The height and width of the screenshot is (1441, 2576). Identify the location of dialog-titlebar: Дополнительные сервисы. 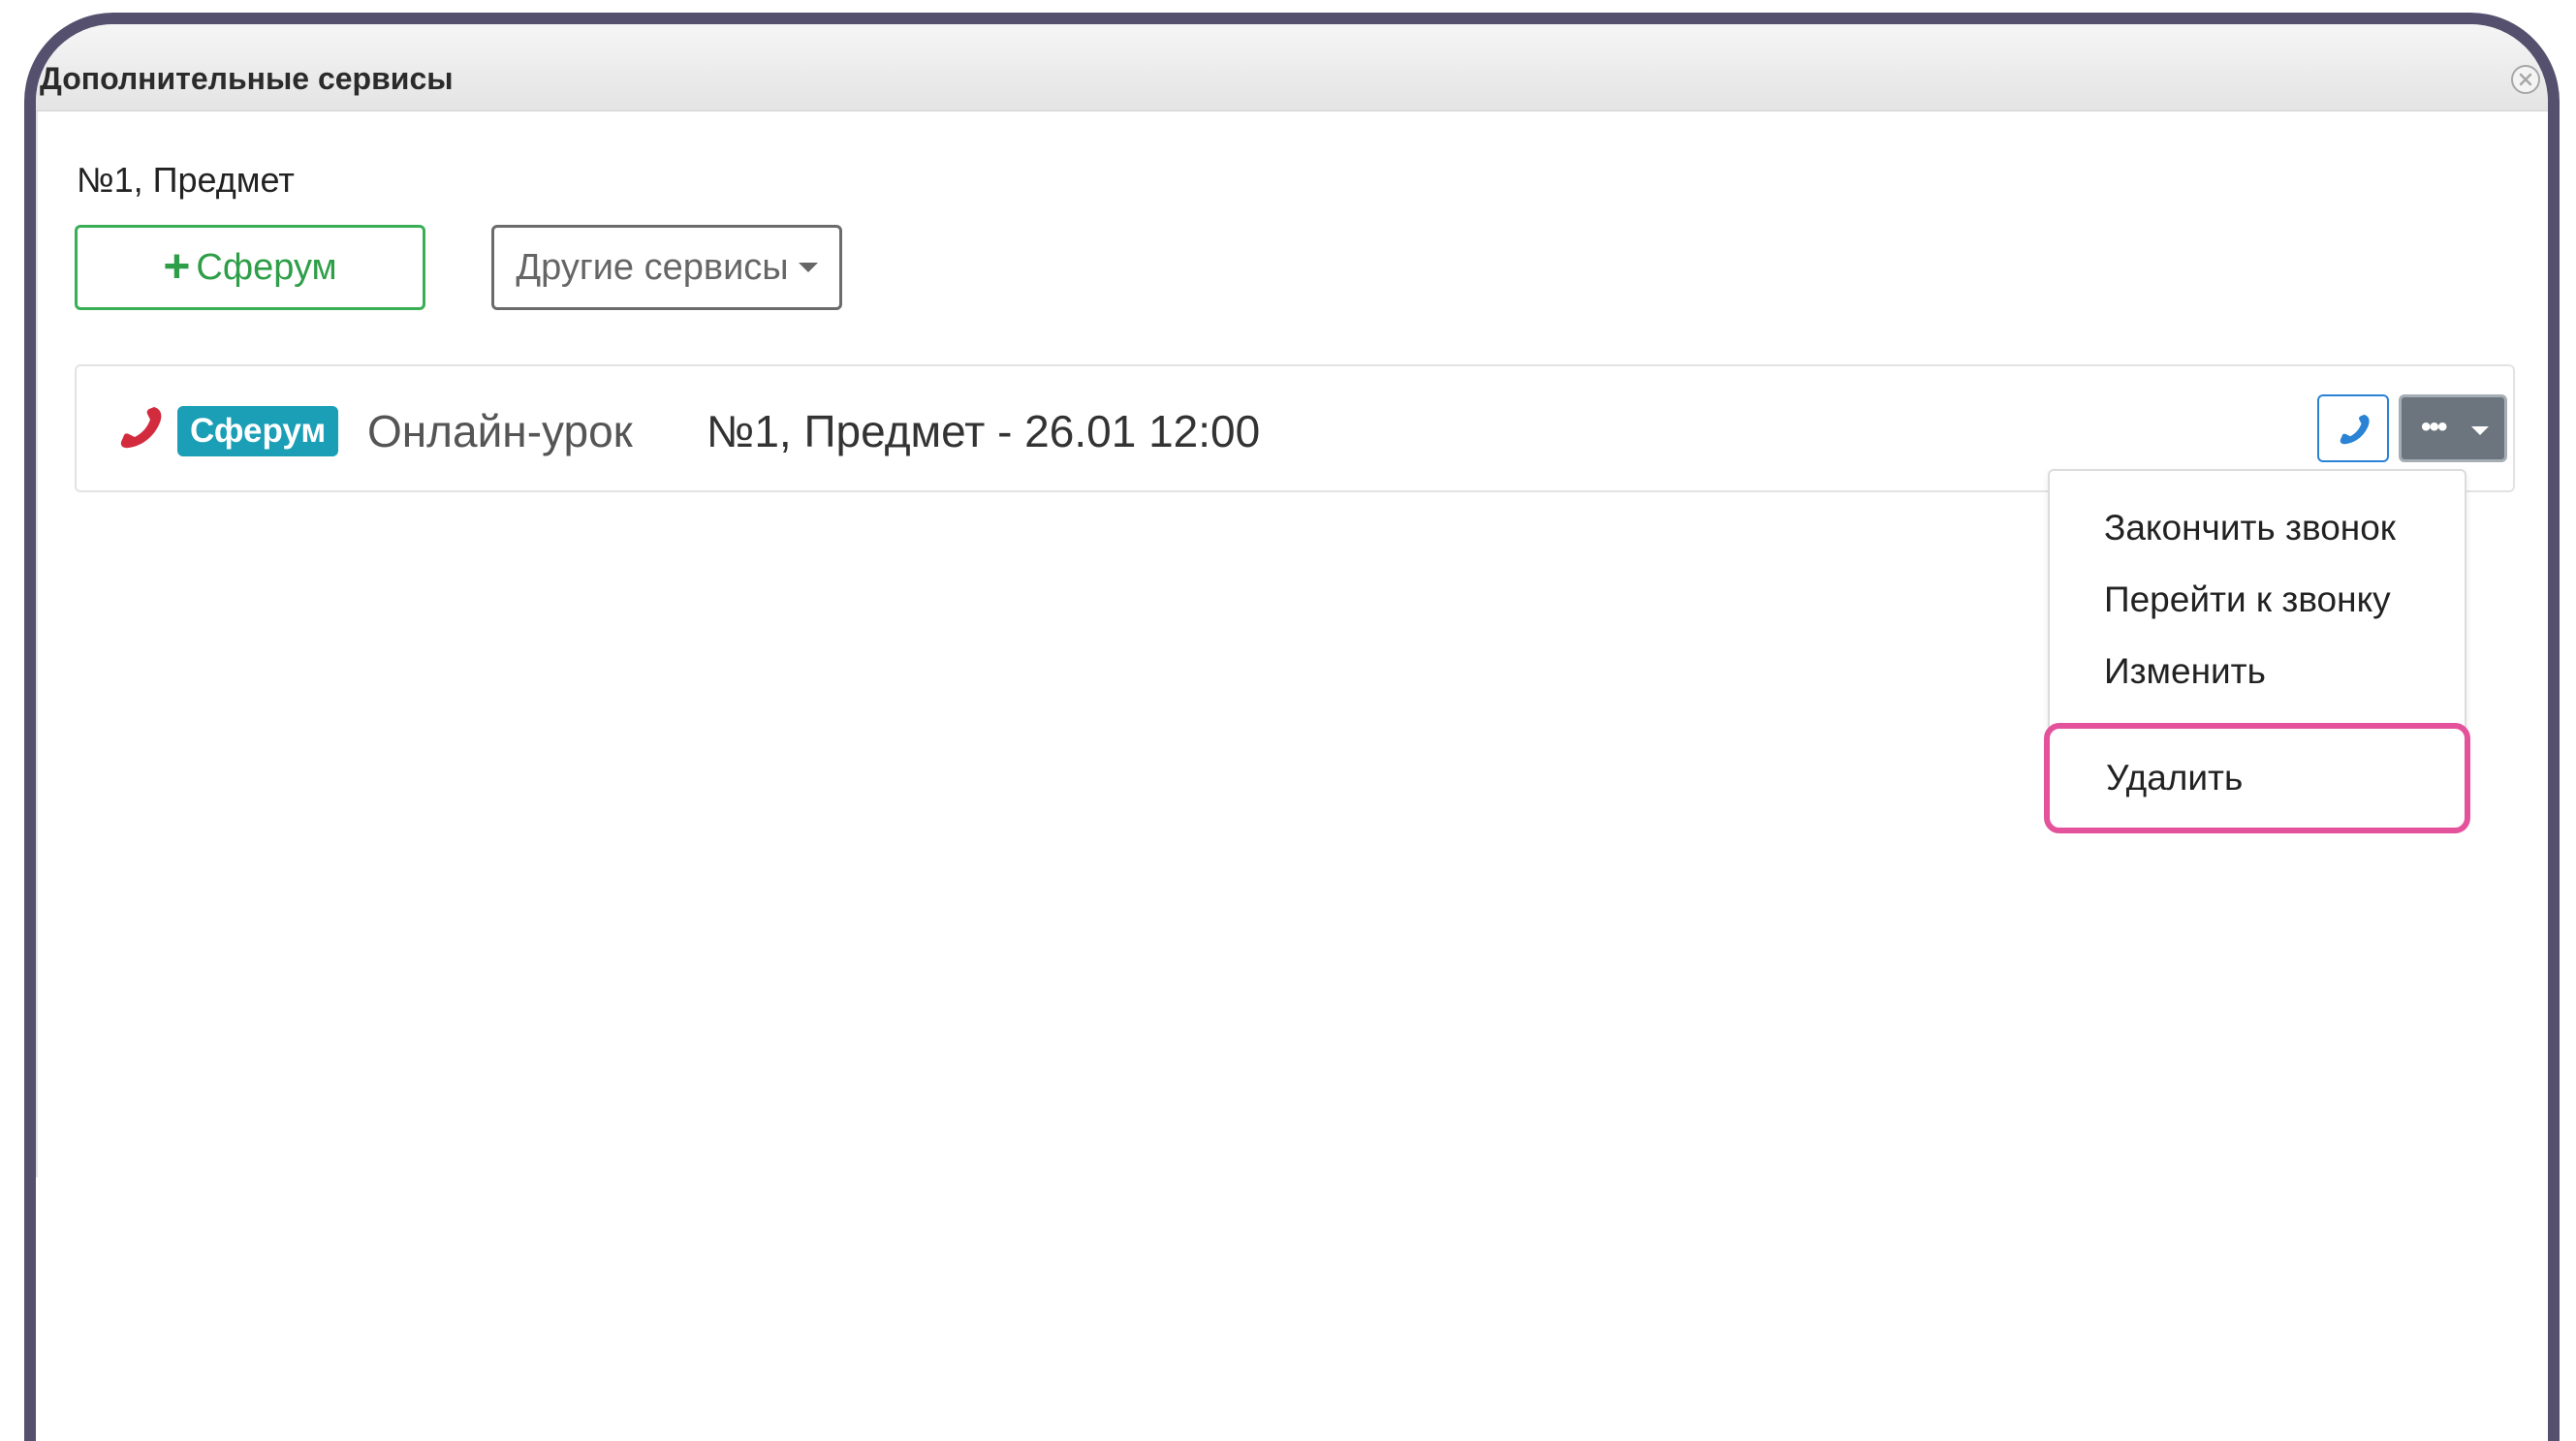
(1292, 67).